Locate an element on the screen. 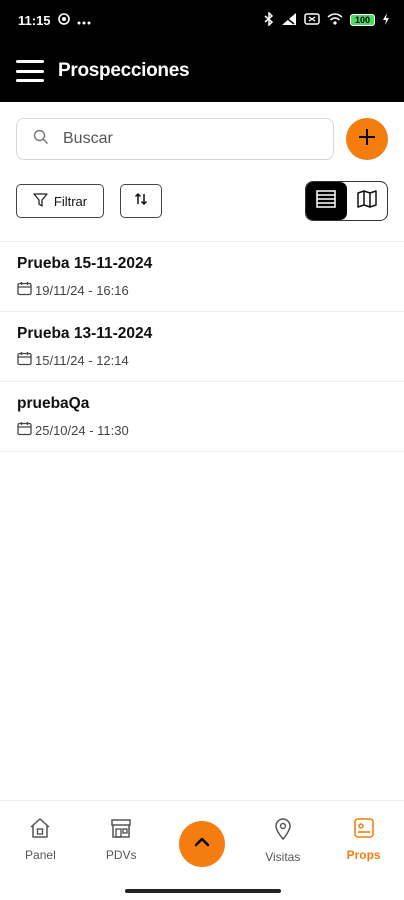 The image size is (404, 900). expand-menu-button is located at coordinates (201, 844).